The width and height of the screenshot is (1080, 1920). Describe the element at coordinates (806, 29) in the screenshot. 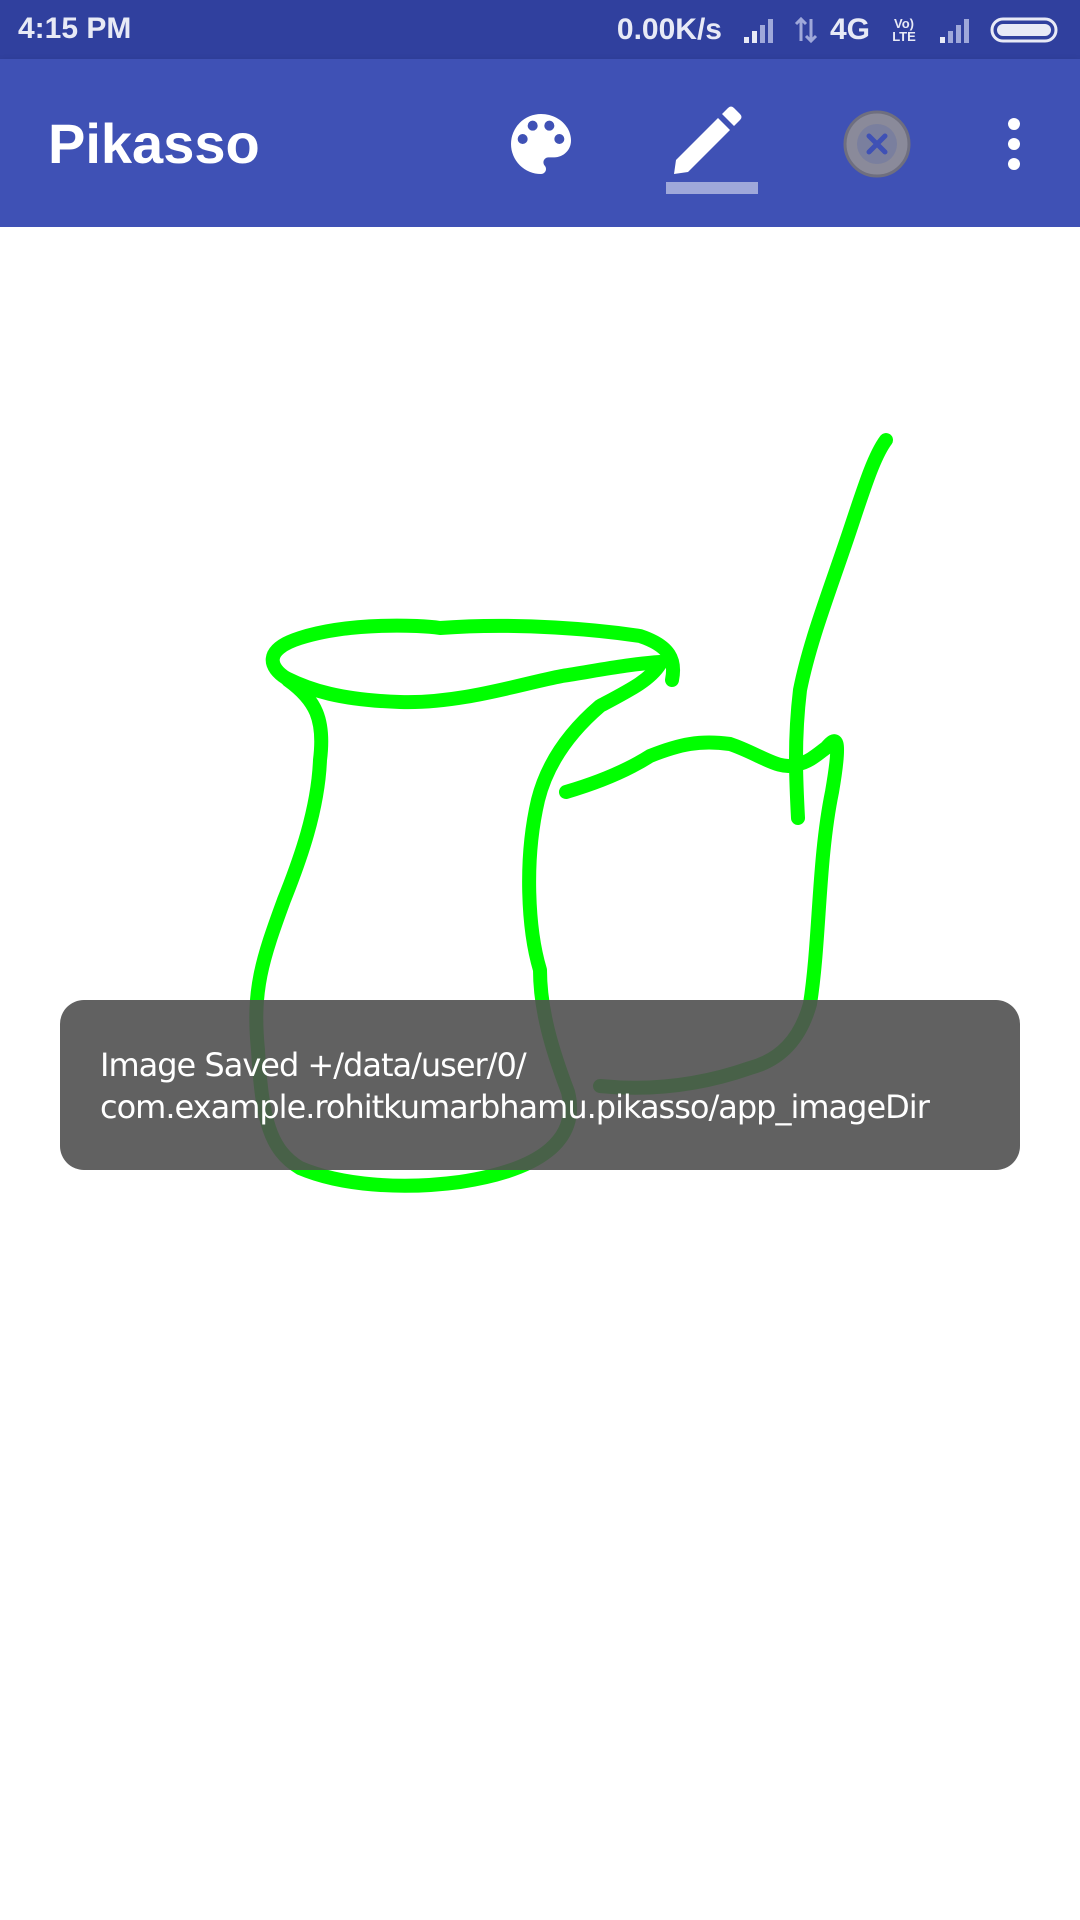

I see `data-transfer-icon` at that location.